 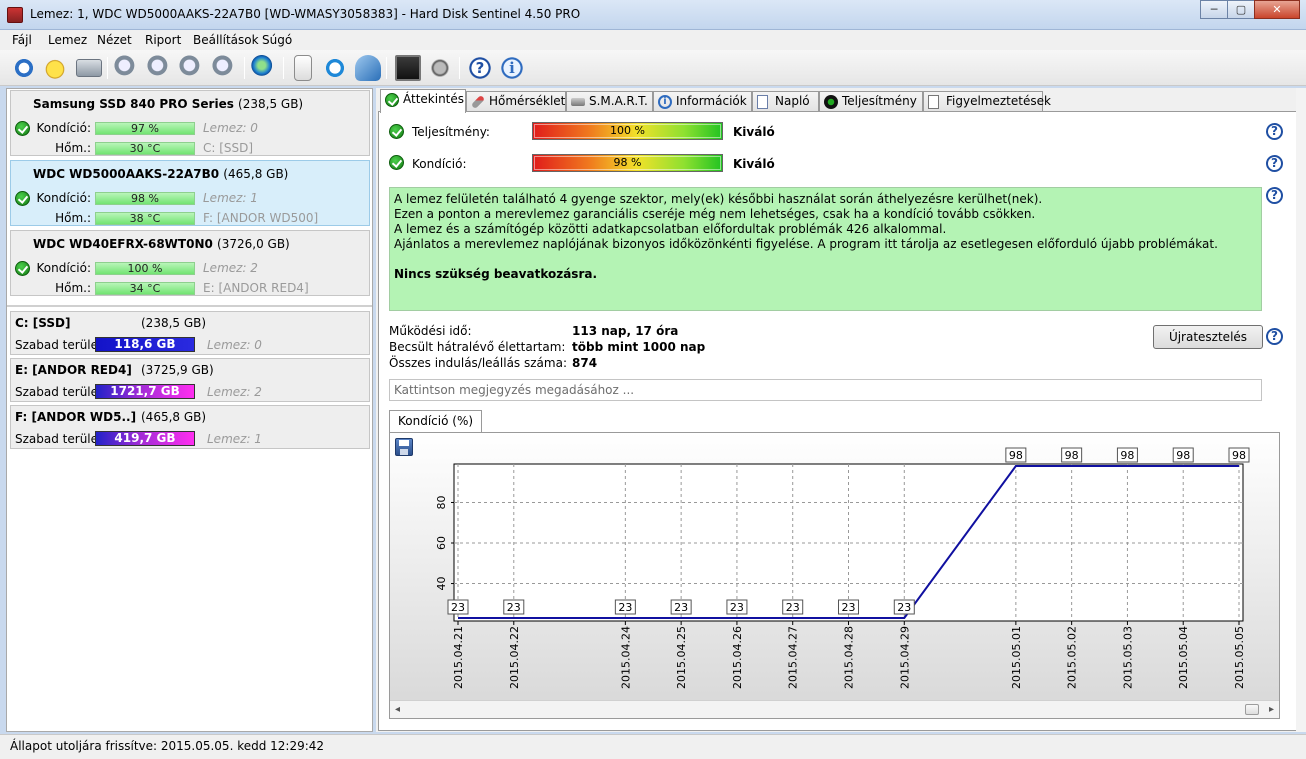 I want to click on temp-label: Hőm.:, so click(x=73, y=218).